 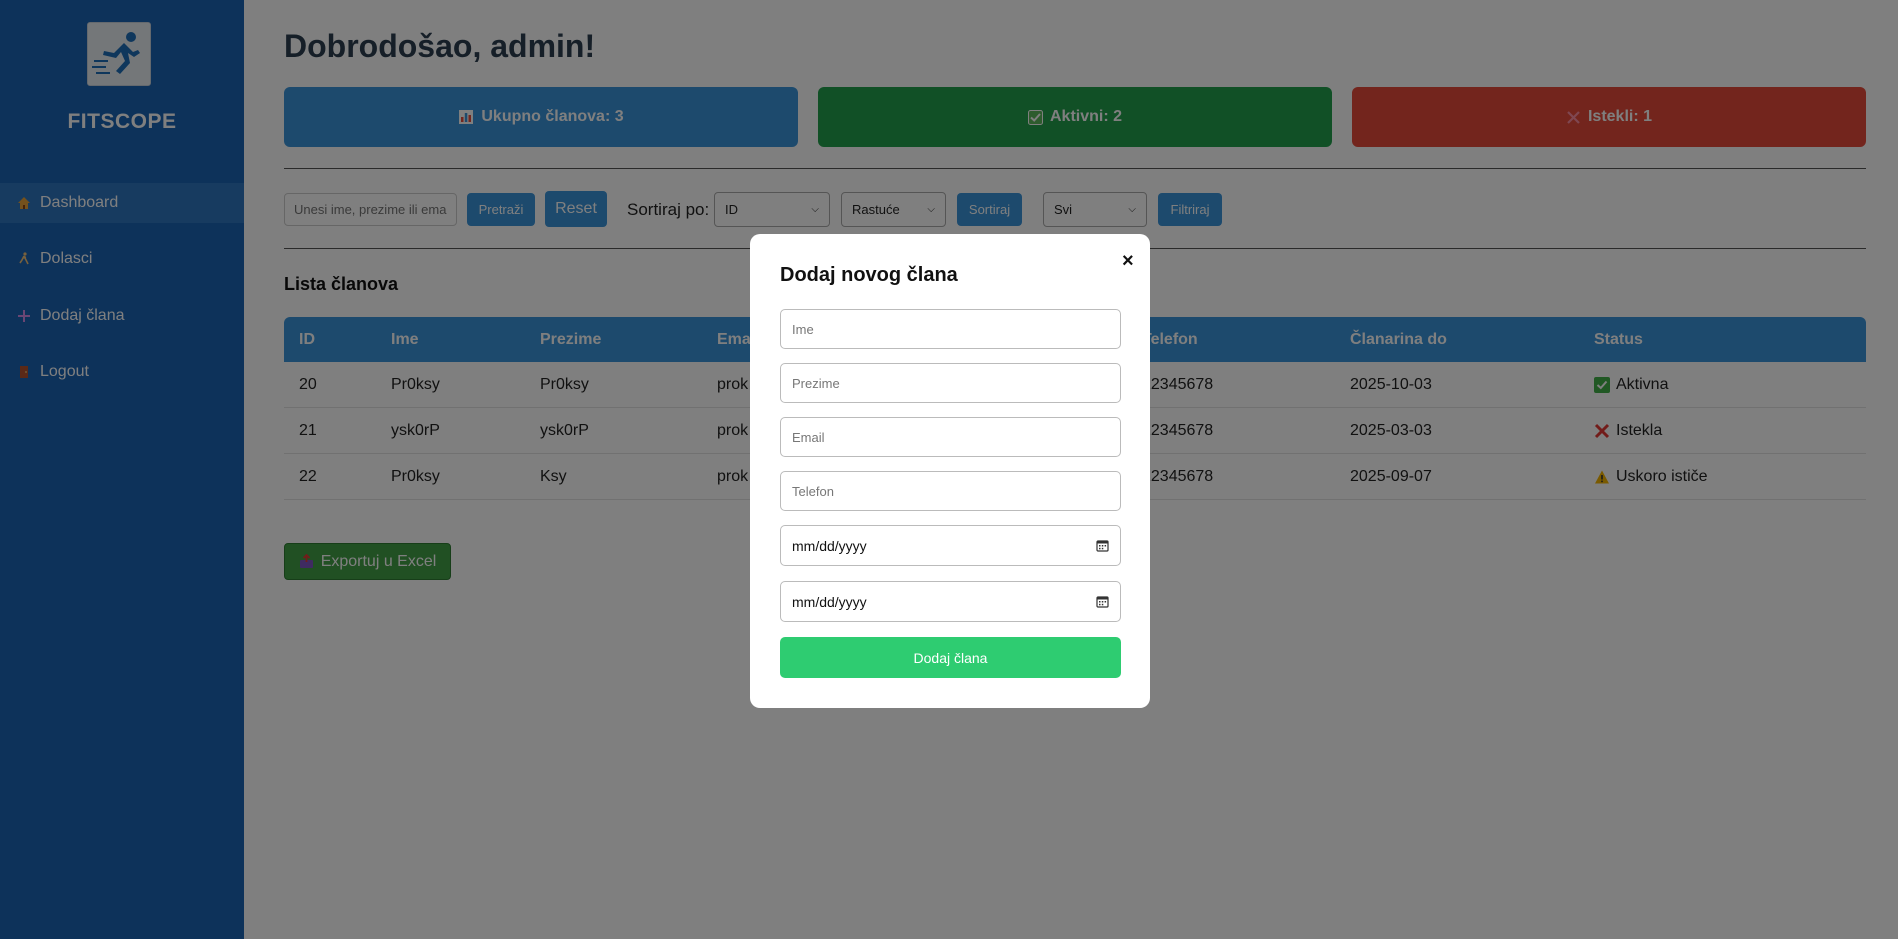 I want to click on email-field: Email, so click(x=950, y=437).